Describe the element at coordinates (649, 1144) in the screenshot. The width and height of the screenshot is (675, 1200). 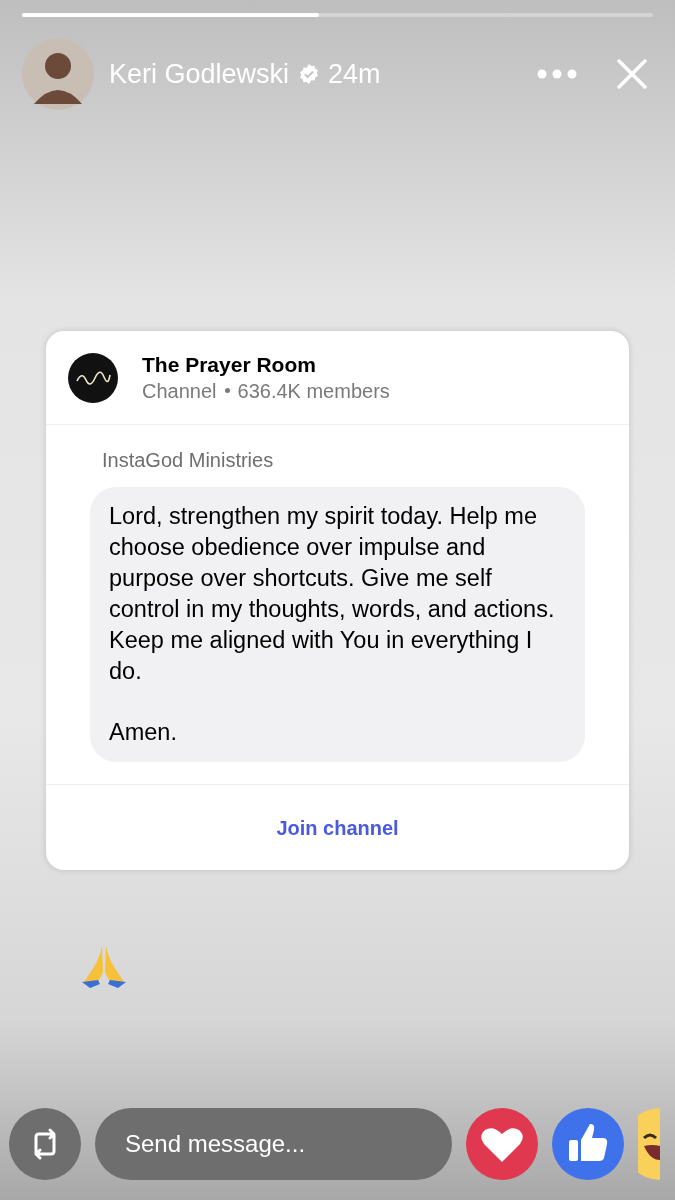
I see `laughing-reaction-icon` at that location.